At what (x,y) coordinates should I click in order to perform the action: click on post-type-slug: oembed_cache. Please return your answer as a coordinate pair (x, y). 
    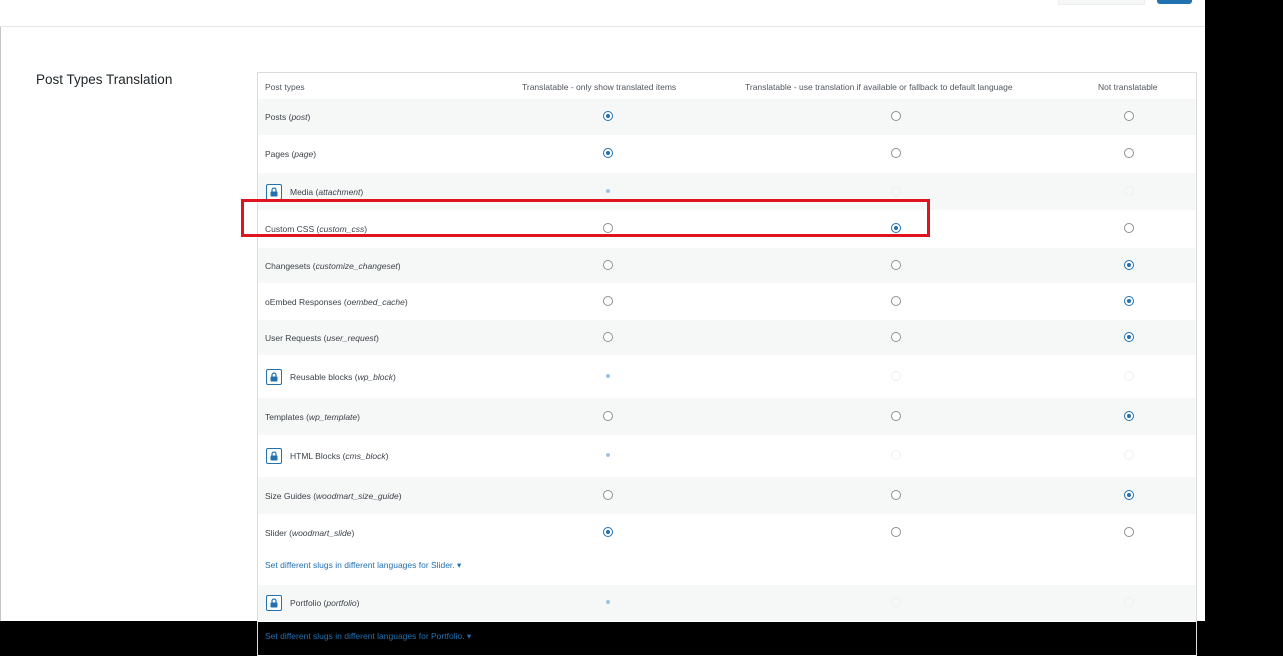
    Looking at the image, I should click on (375, 301).